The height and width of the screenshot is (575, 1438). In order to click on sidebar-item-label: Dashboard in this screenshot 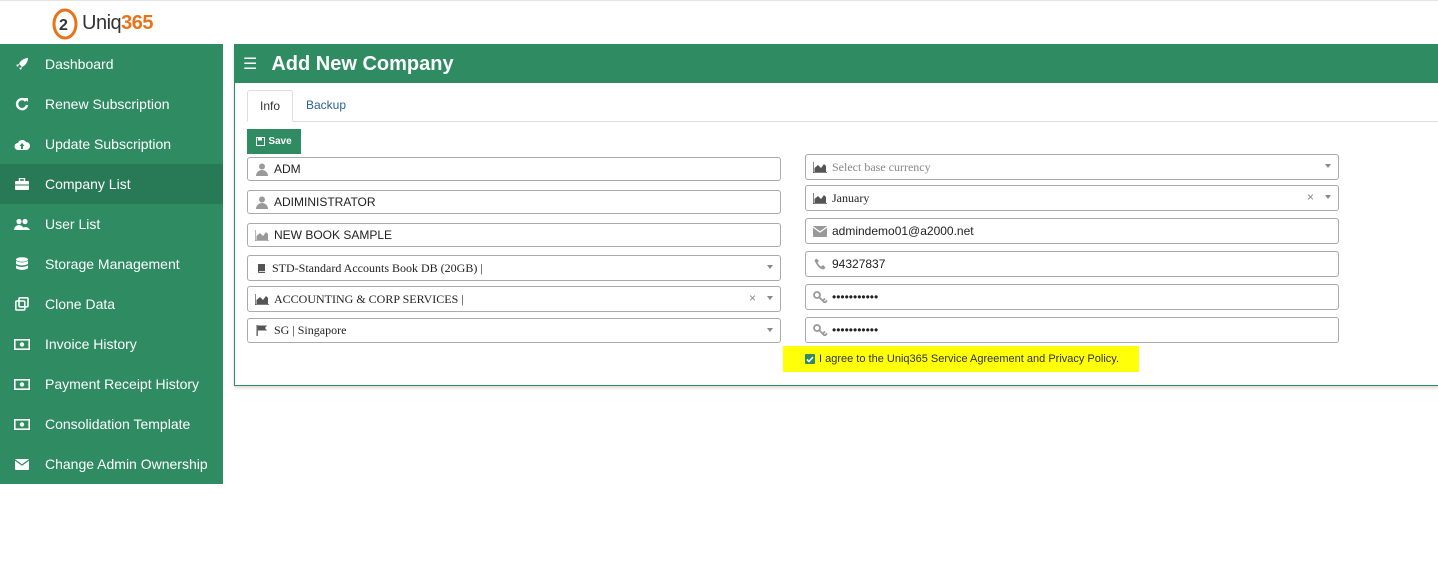, I will do `click(79, 64)`.